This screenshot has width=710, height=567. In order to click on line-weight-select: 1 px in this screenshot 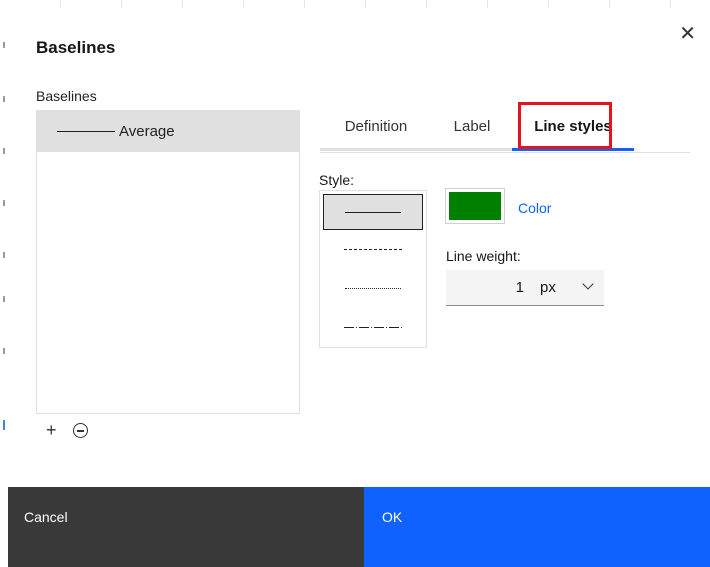, I will do `click(525, 288)`.